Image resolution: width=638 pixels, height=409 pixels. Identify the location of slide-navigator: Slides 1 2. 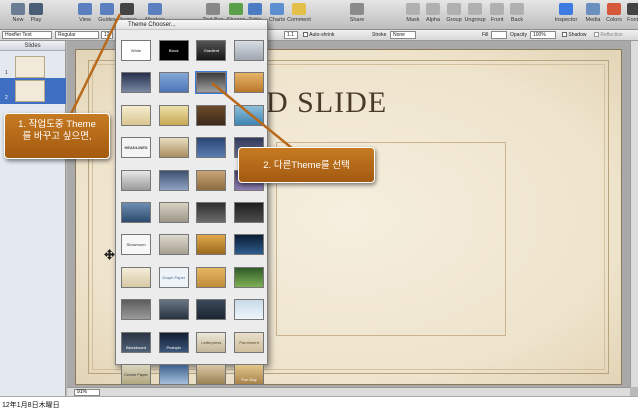
(33, 218).